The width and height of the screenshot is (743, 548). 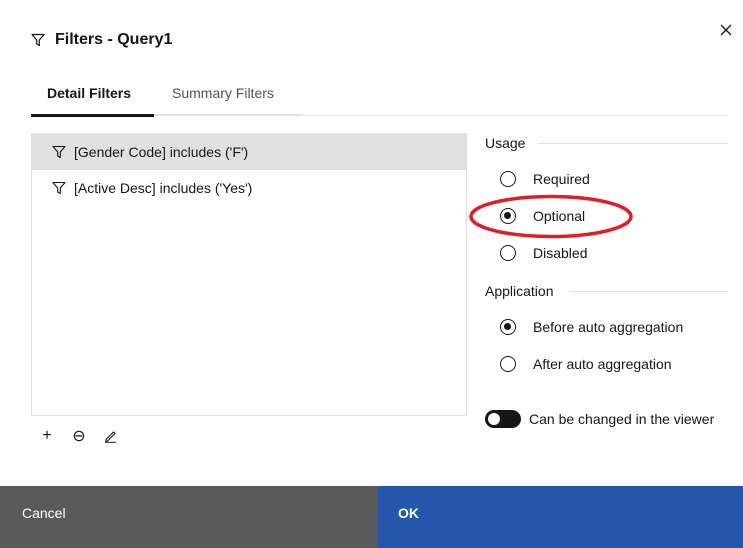 I want to click on tab-bar: Detail Filters Summary Filters, so click(x=167, y=97).